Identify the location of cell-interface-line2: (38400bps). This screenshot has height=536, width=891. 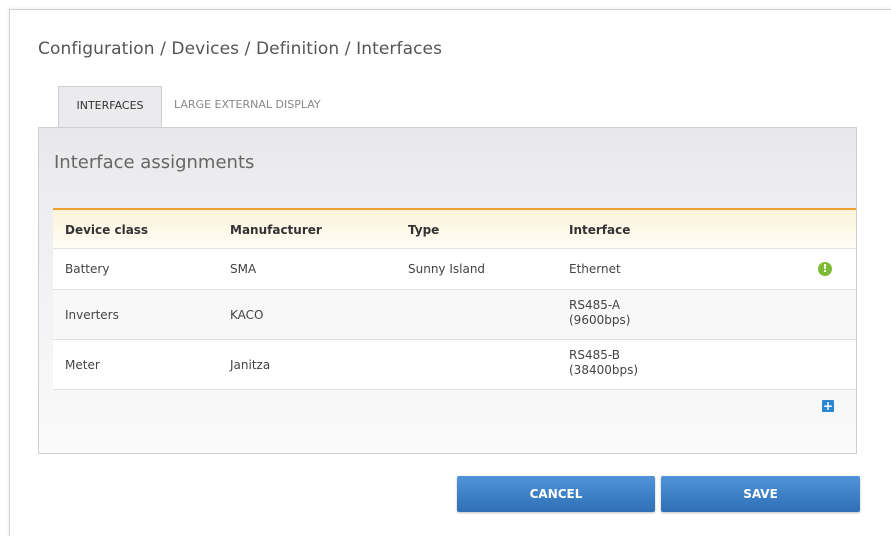
(604, 370).